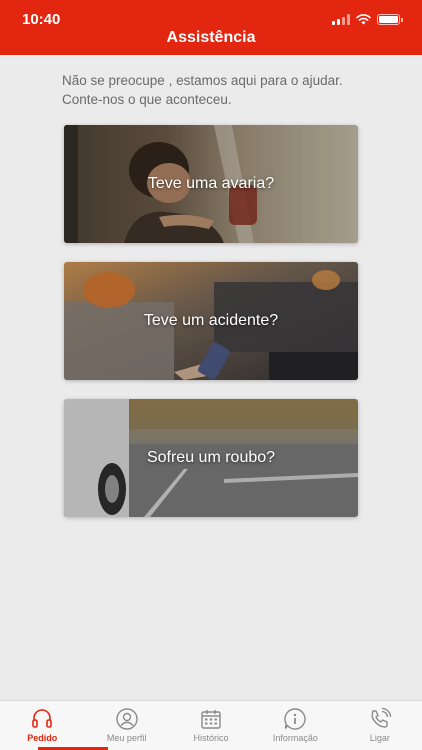 This screenshot has height=750, width=422. What do you see at coordinates (295, 738) in the screenshot?
I see `tab-informacao-label: Informação` at bounding box center [295, 738].